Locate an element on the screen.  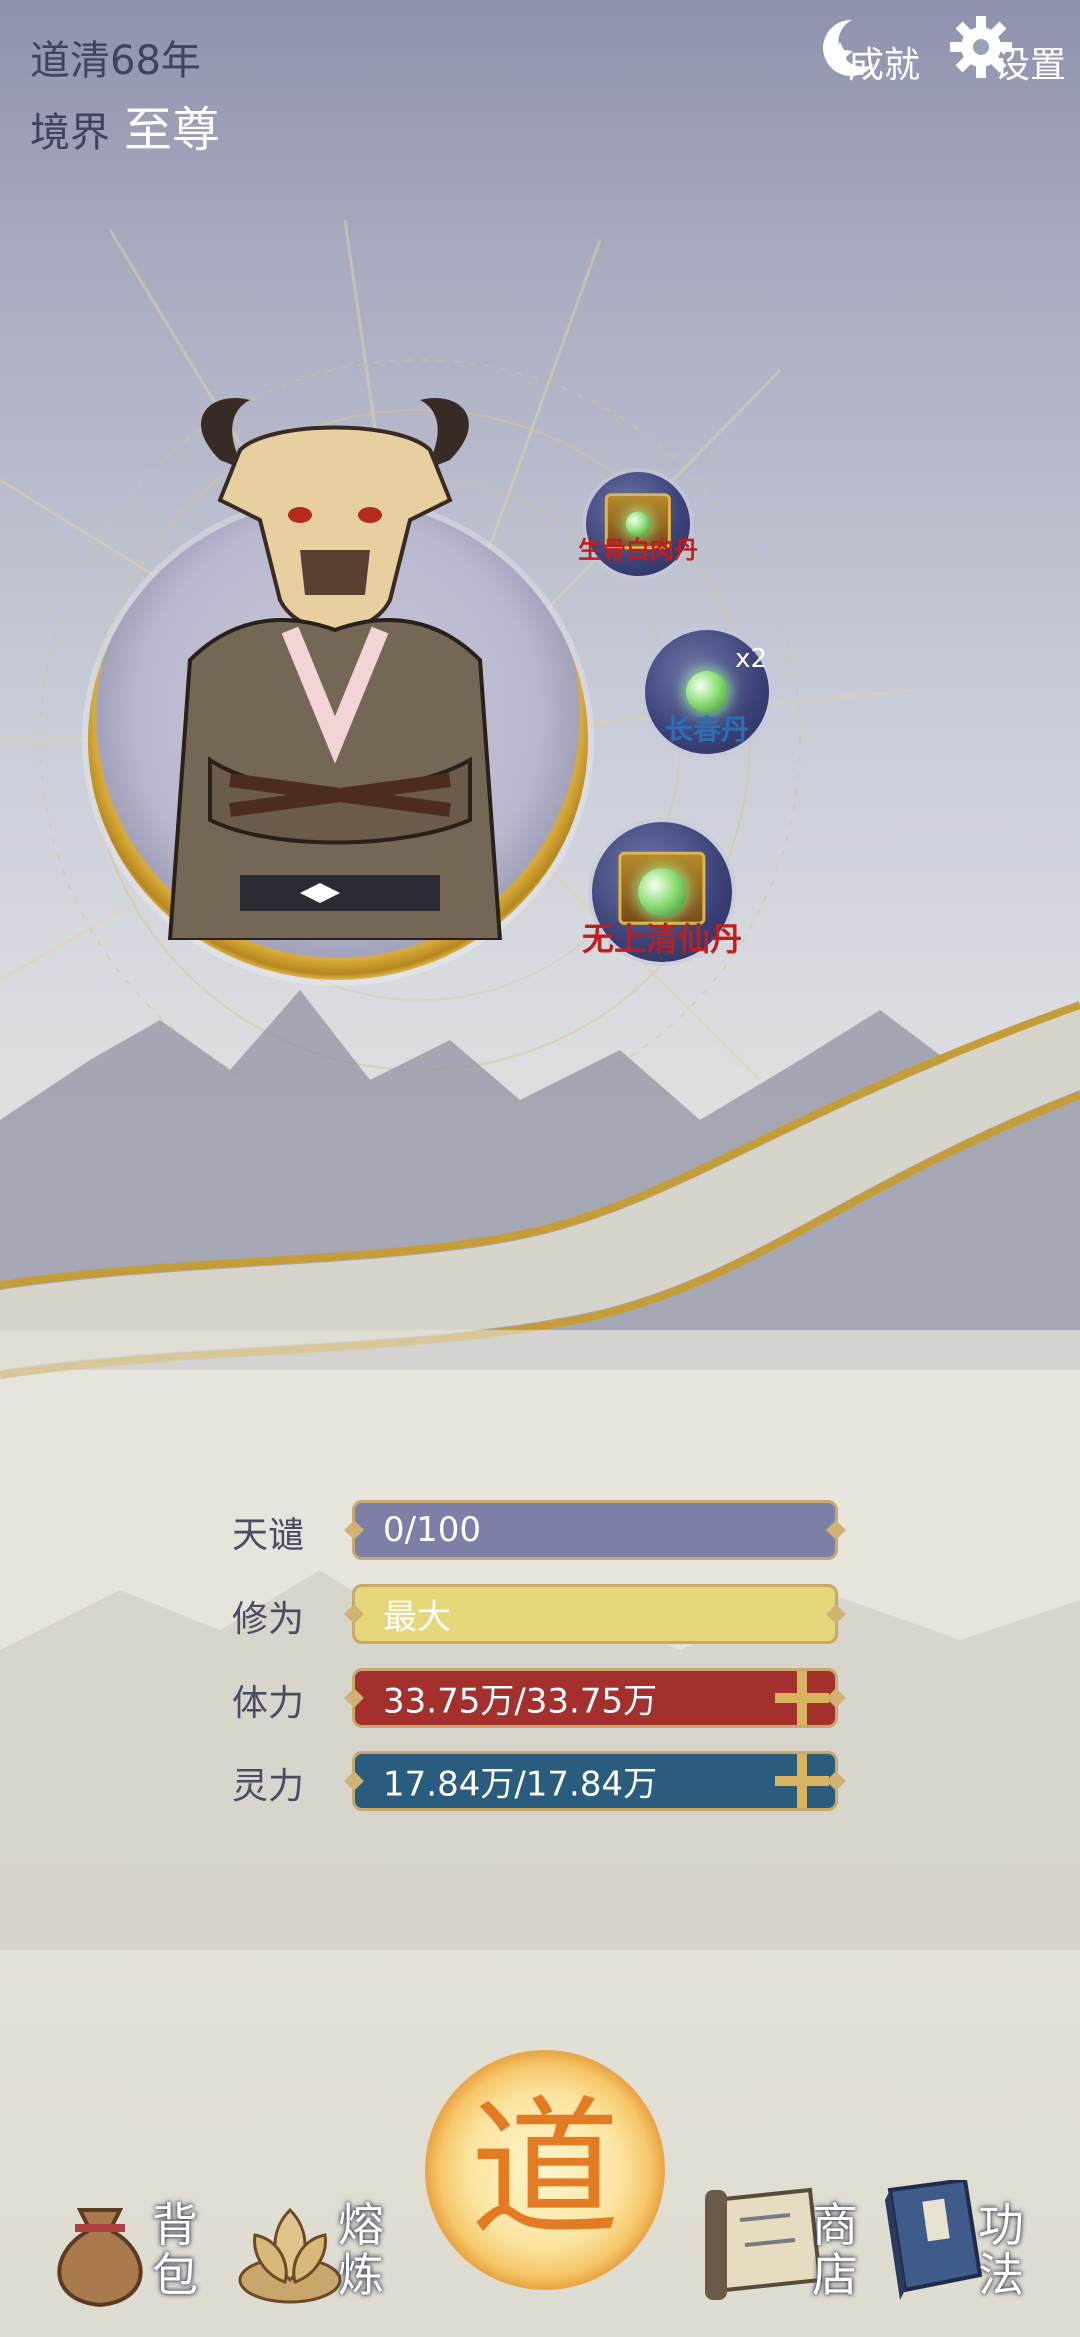
settings-button: 设置 is located at coordinates (1008, 52).